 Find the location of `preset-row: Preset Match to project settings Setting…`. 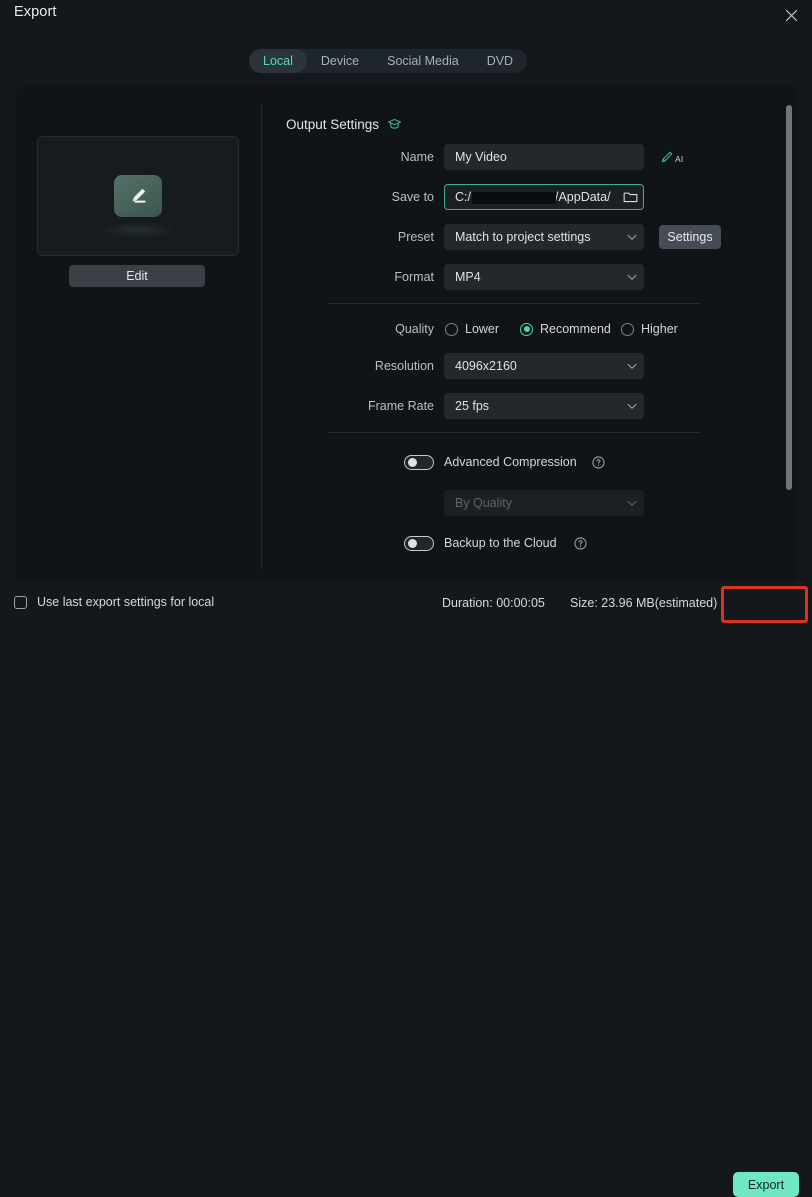

preset-row: Preset Match to project settings Setting… is located at coordinates (521, 237).